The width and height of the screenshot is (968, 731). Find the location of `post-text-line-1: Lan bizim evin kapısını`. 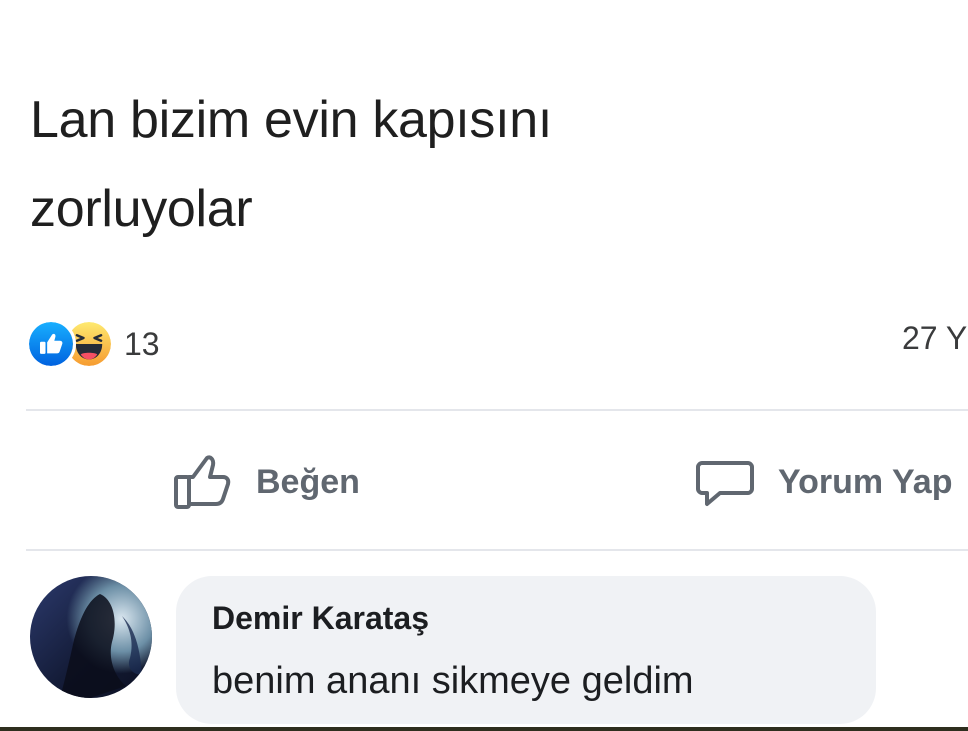

post-text-line-1: Lan bizim evin kapısını is located at coordinates (291, 120).